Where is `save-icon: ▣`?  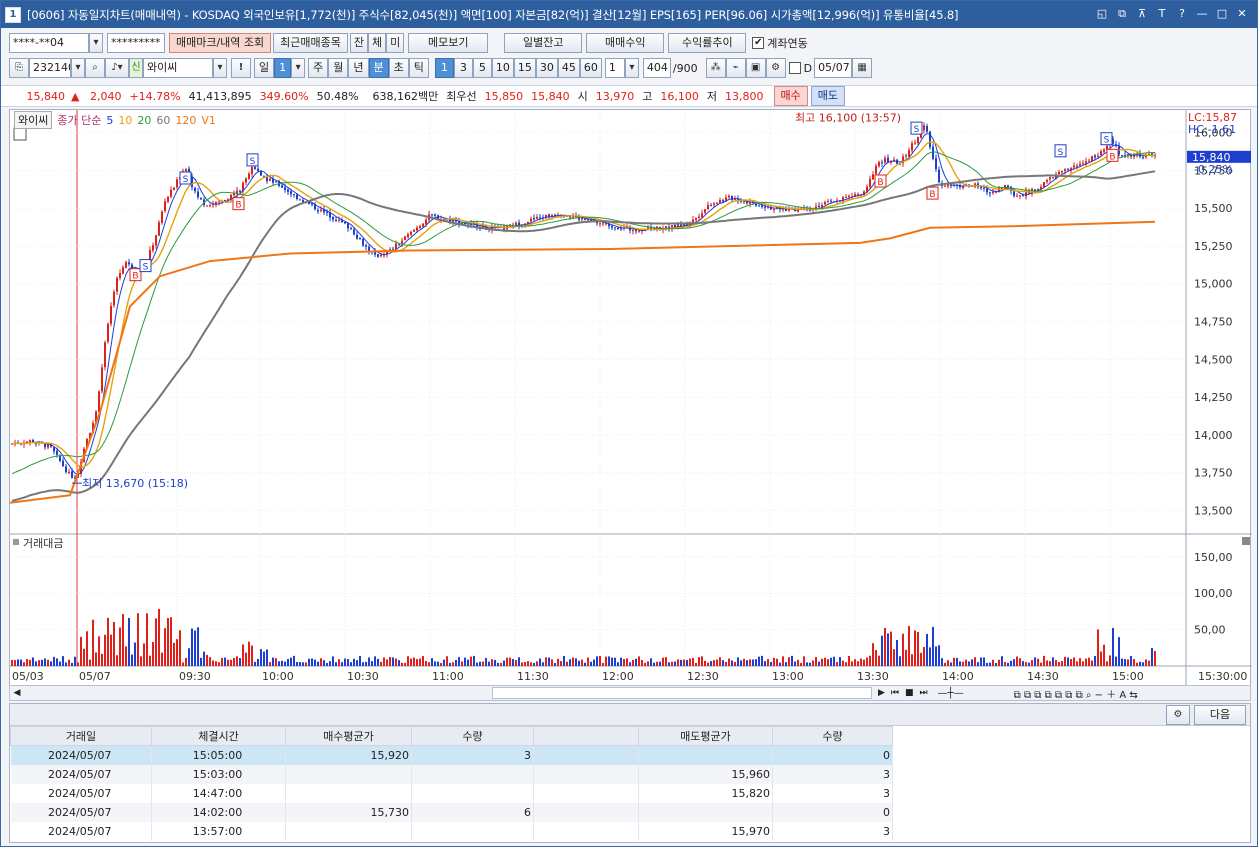 save-icon: ▣ is located at coordinates (755, 68).